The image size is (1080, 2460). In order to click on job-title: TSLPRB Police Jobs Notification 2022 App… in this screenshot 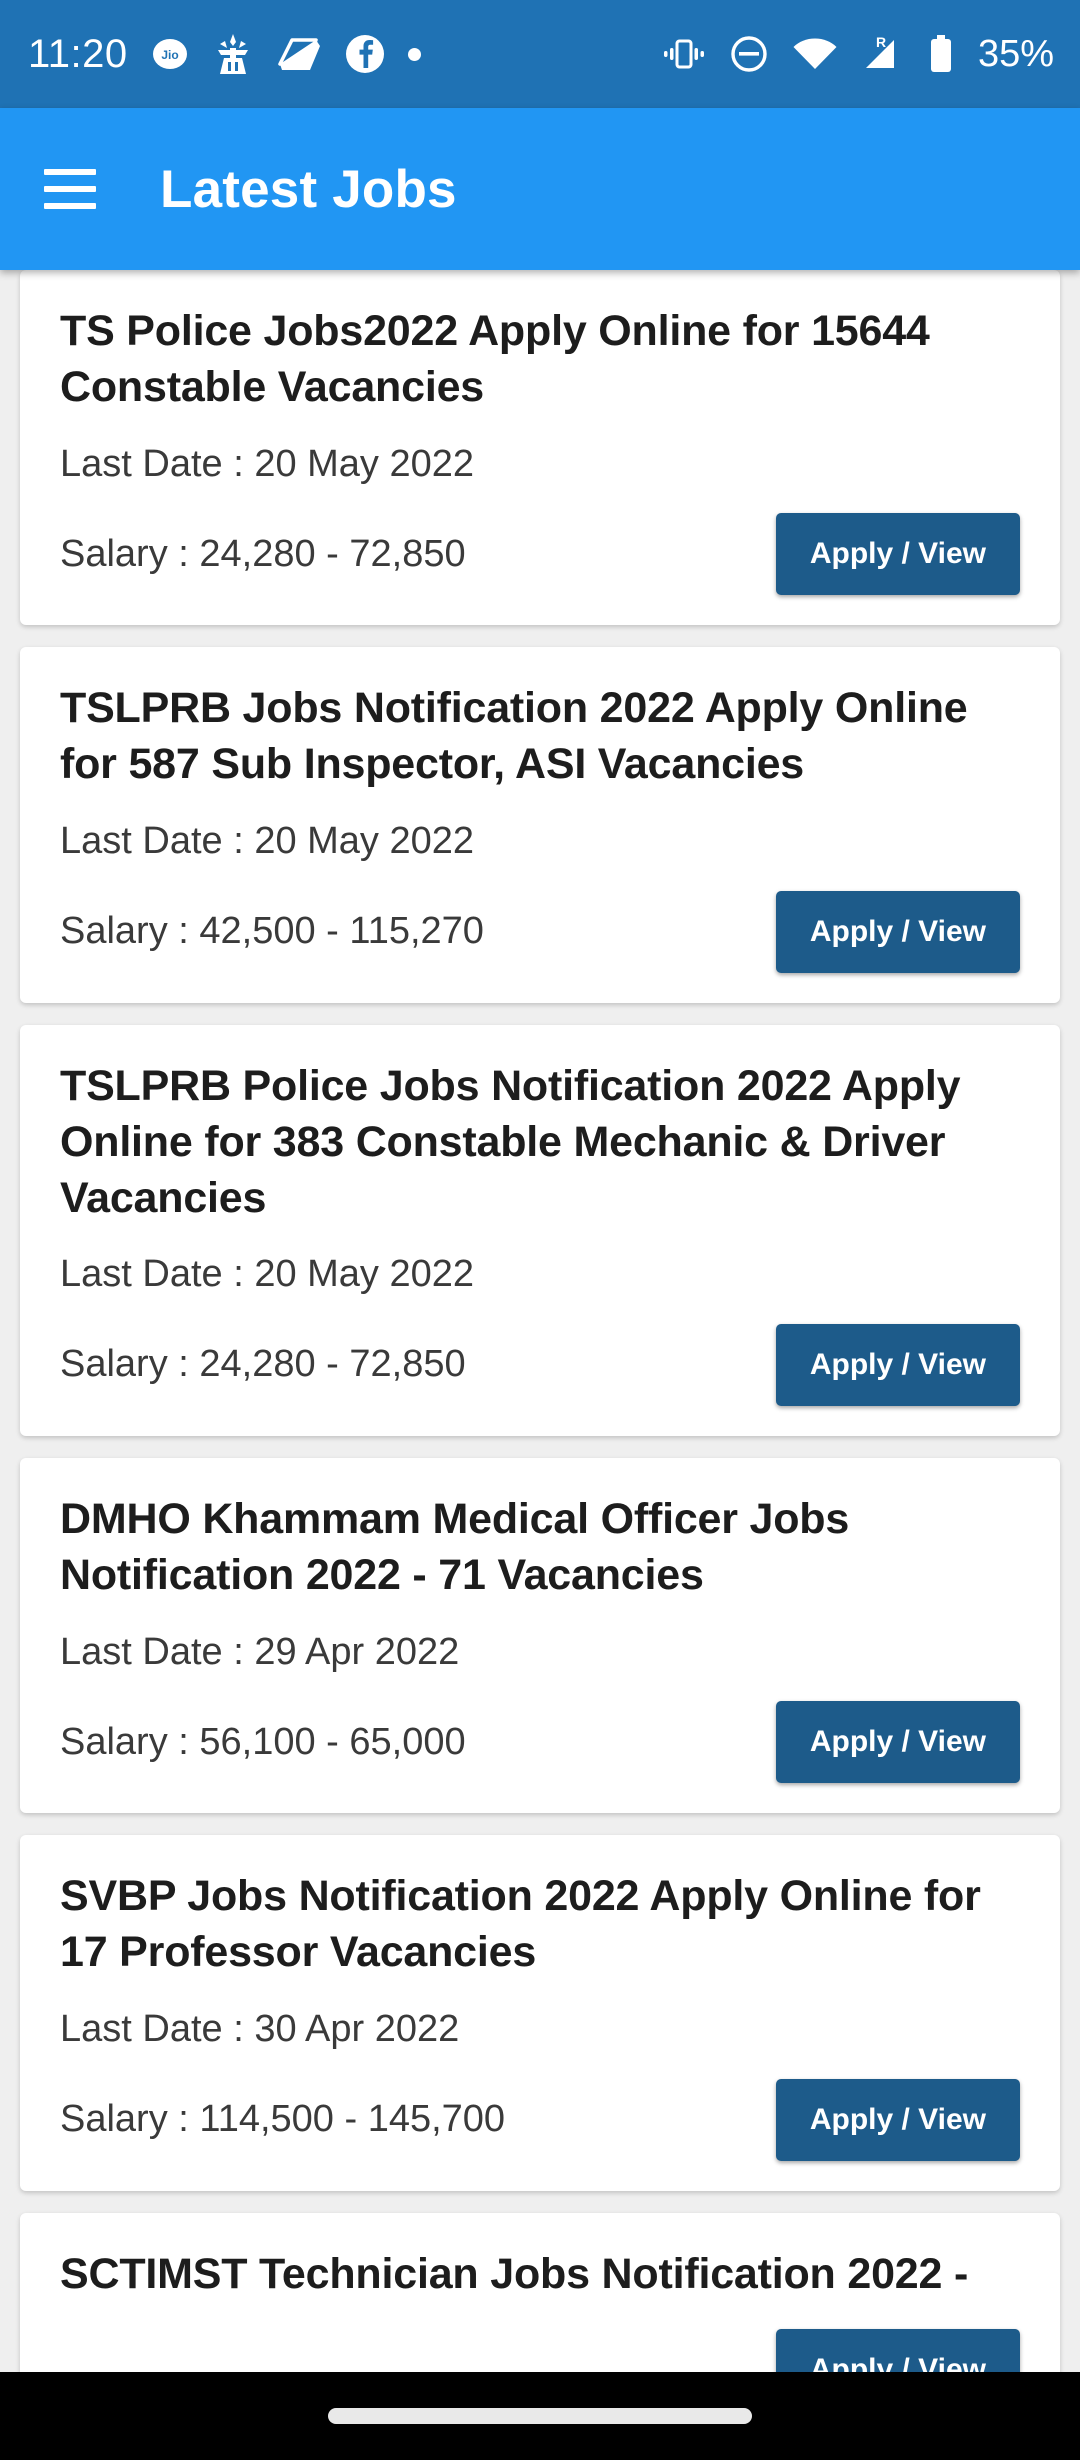, I will do `click(510, 1141)`.